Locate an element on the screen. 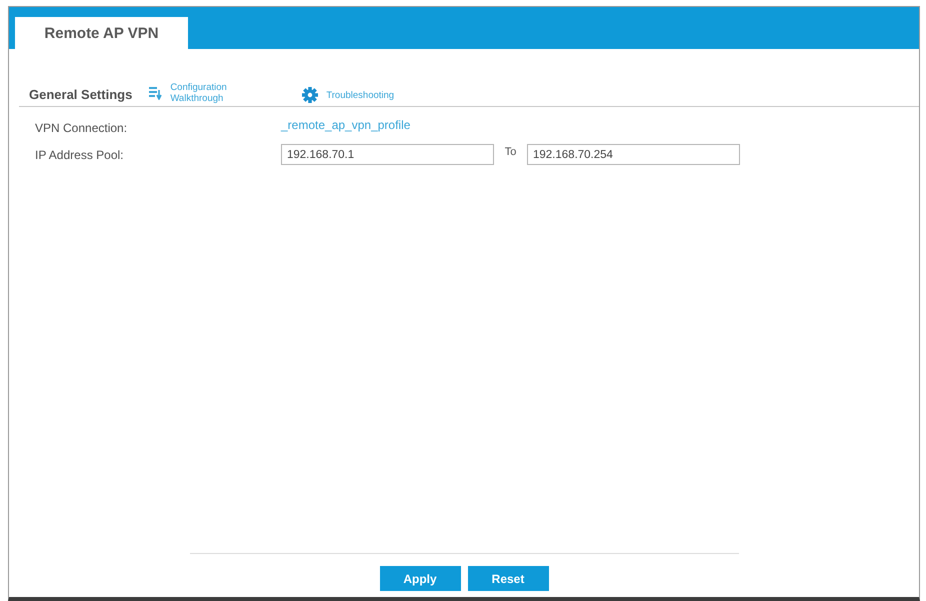  input-field: 192.168.70.1 is located at coordinates (387, 154).